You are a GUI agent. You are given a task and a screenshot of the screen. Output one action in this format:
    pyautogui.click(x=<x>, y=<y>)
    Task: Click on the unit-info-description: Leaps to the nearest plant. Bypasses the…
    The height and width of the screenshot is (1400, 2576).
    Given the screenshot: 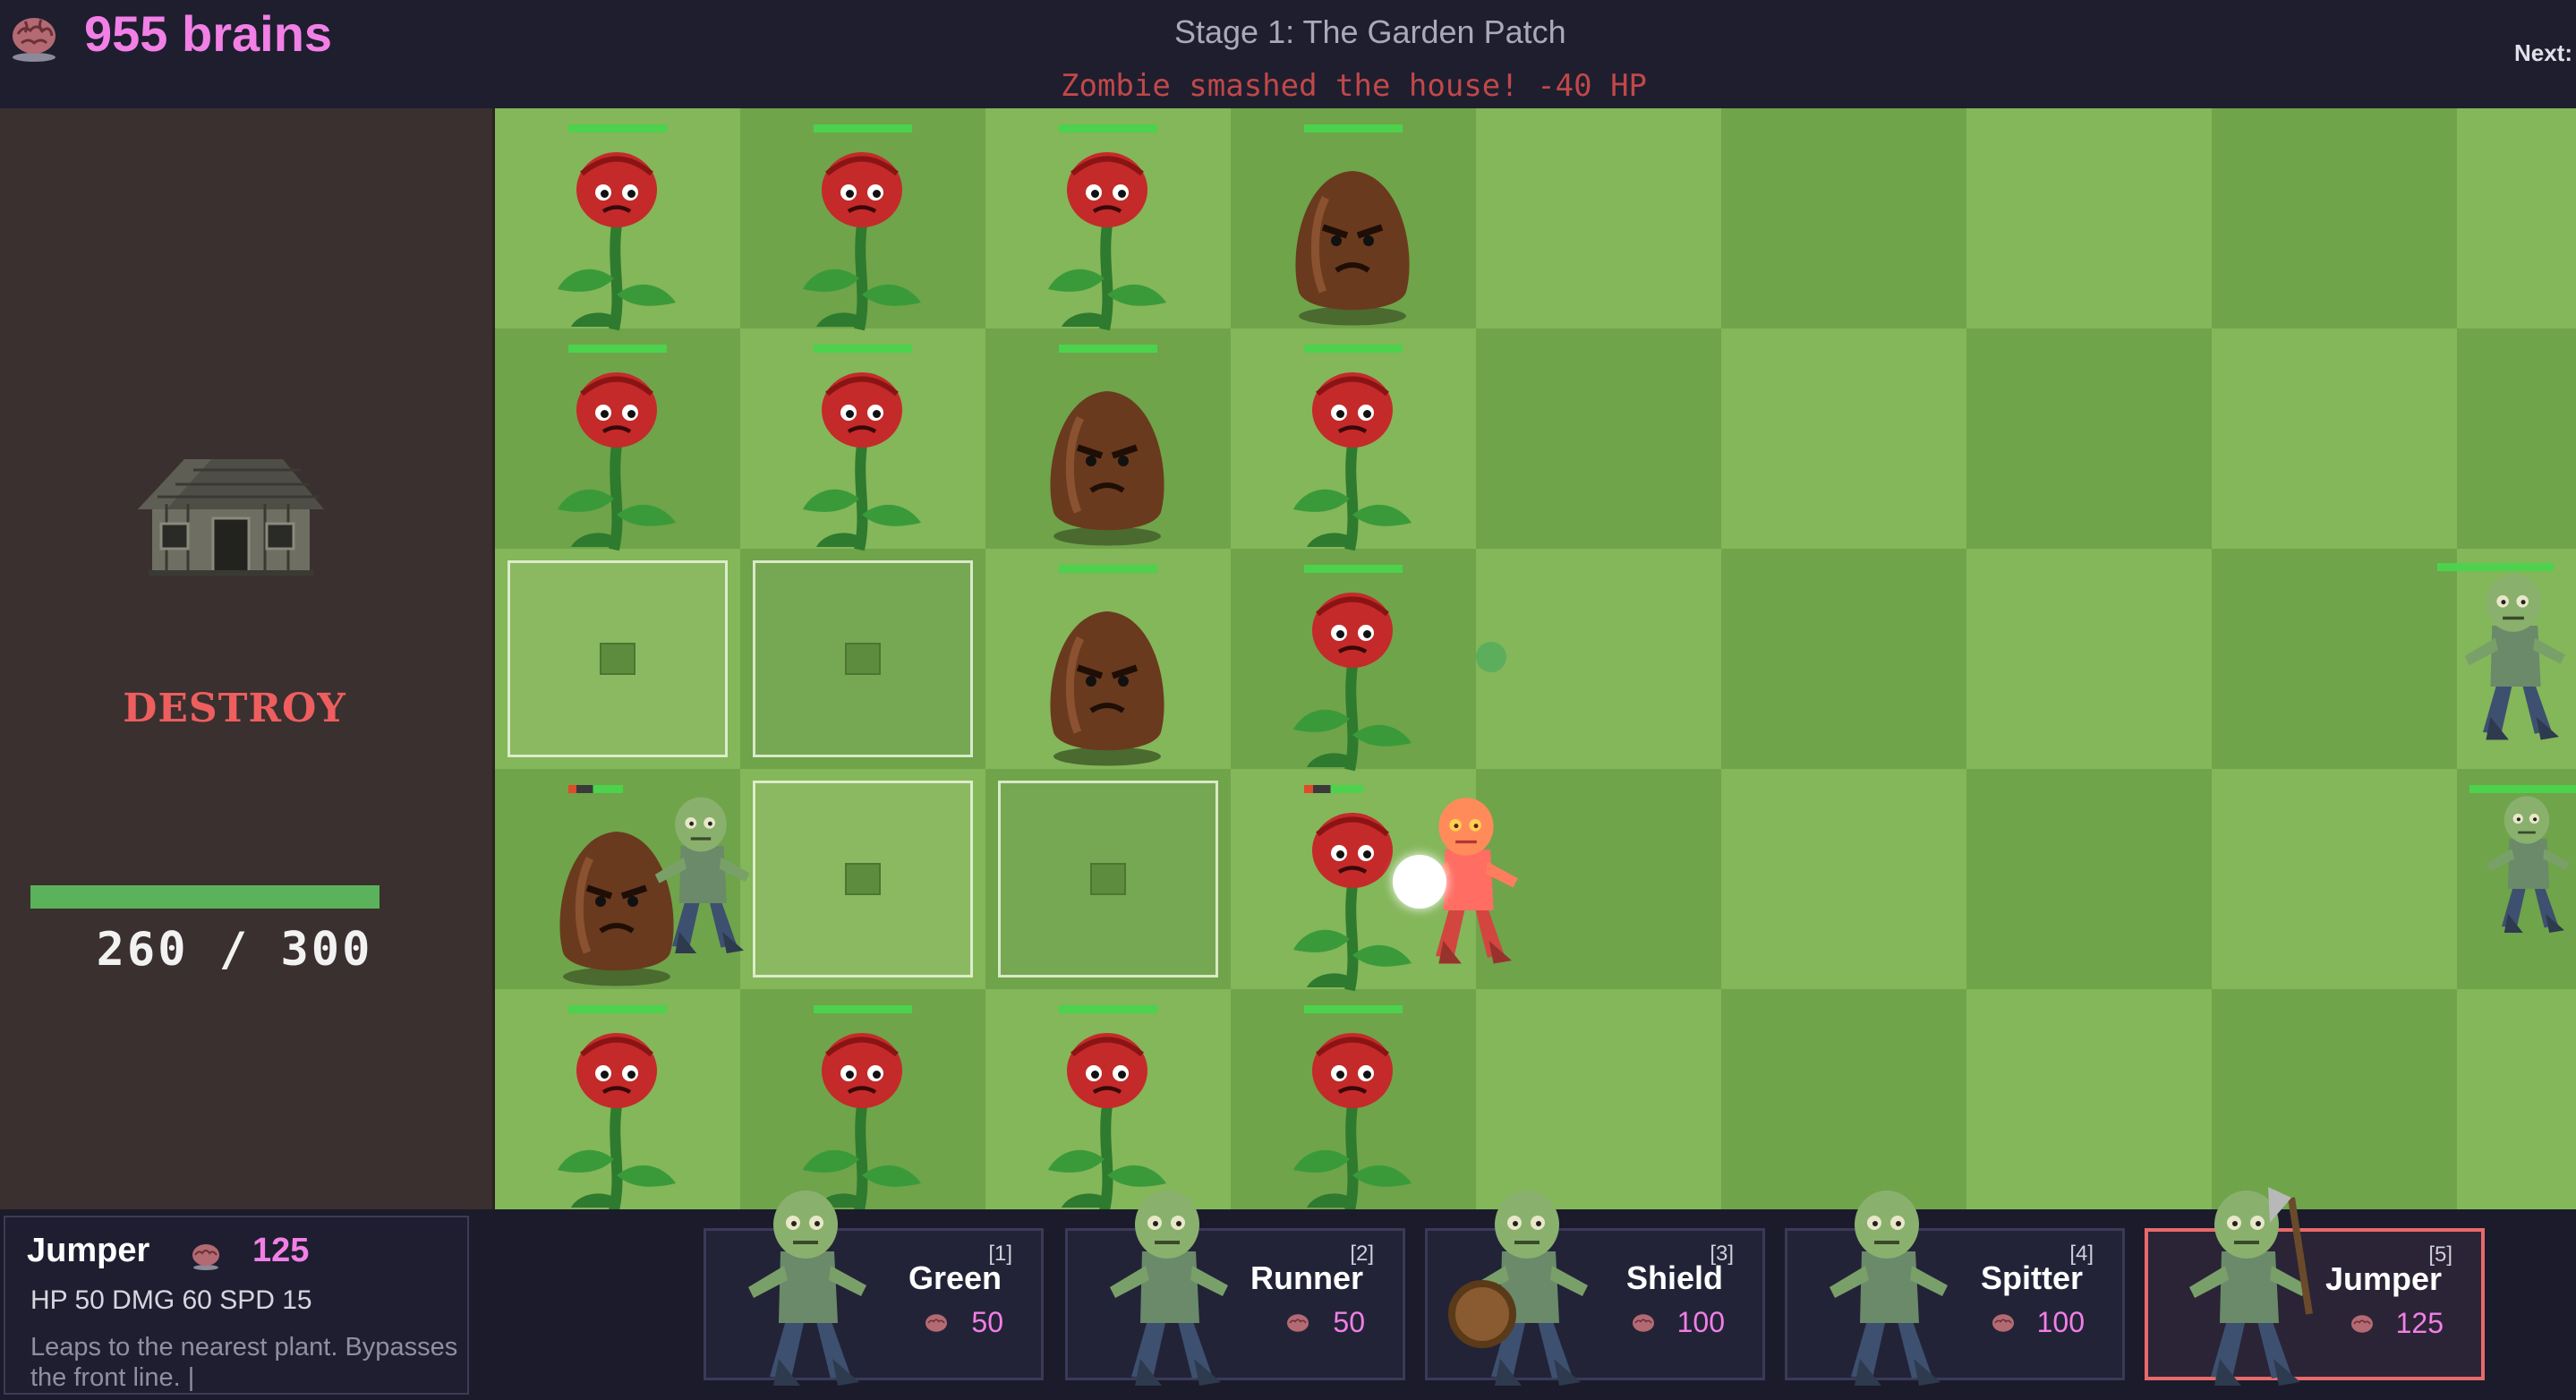 What is the action you would take?
    pyautogui.click(x=244, y=1362)
    